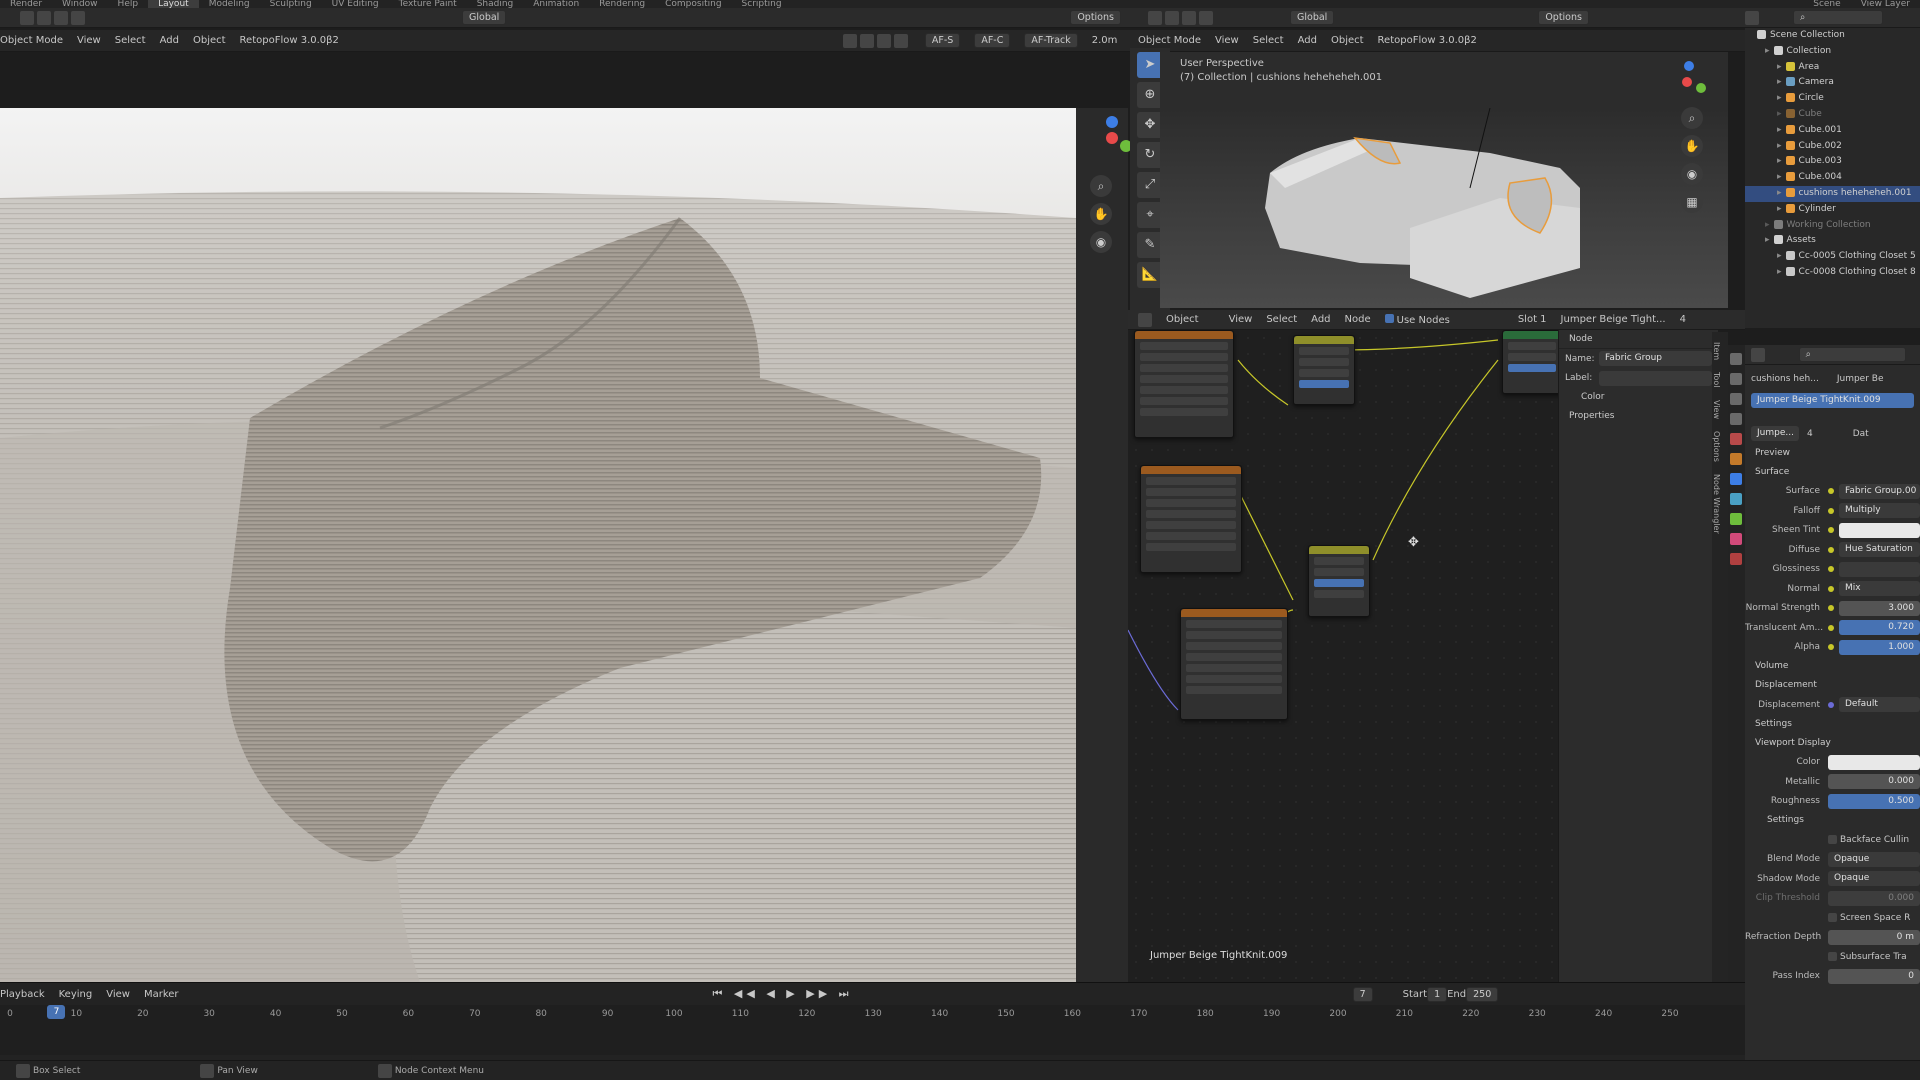 The height and width of the screenshot is (1080, 1920). Describe the element at coordinates (1879, 647) in the screenshot. I see `property-value: 1.000` at that location.